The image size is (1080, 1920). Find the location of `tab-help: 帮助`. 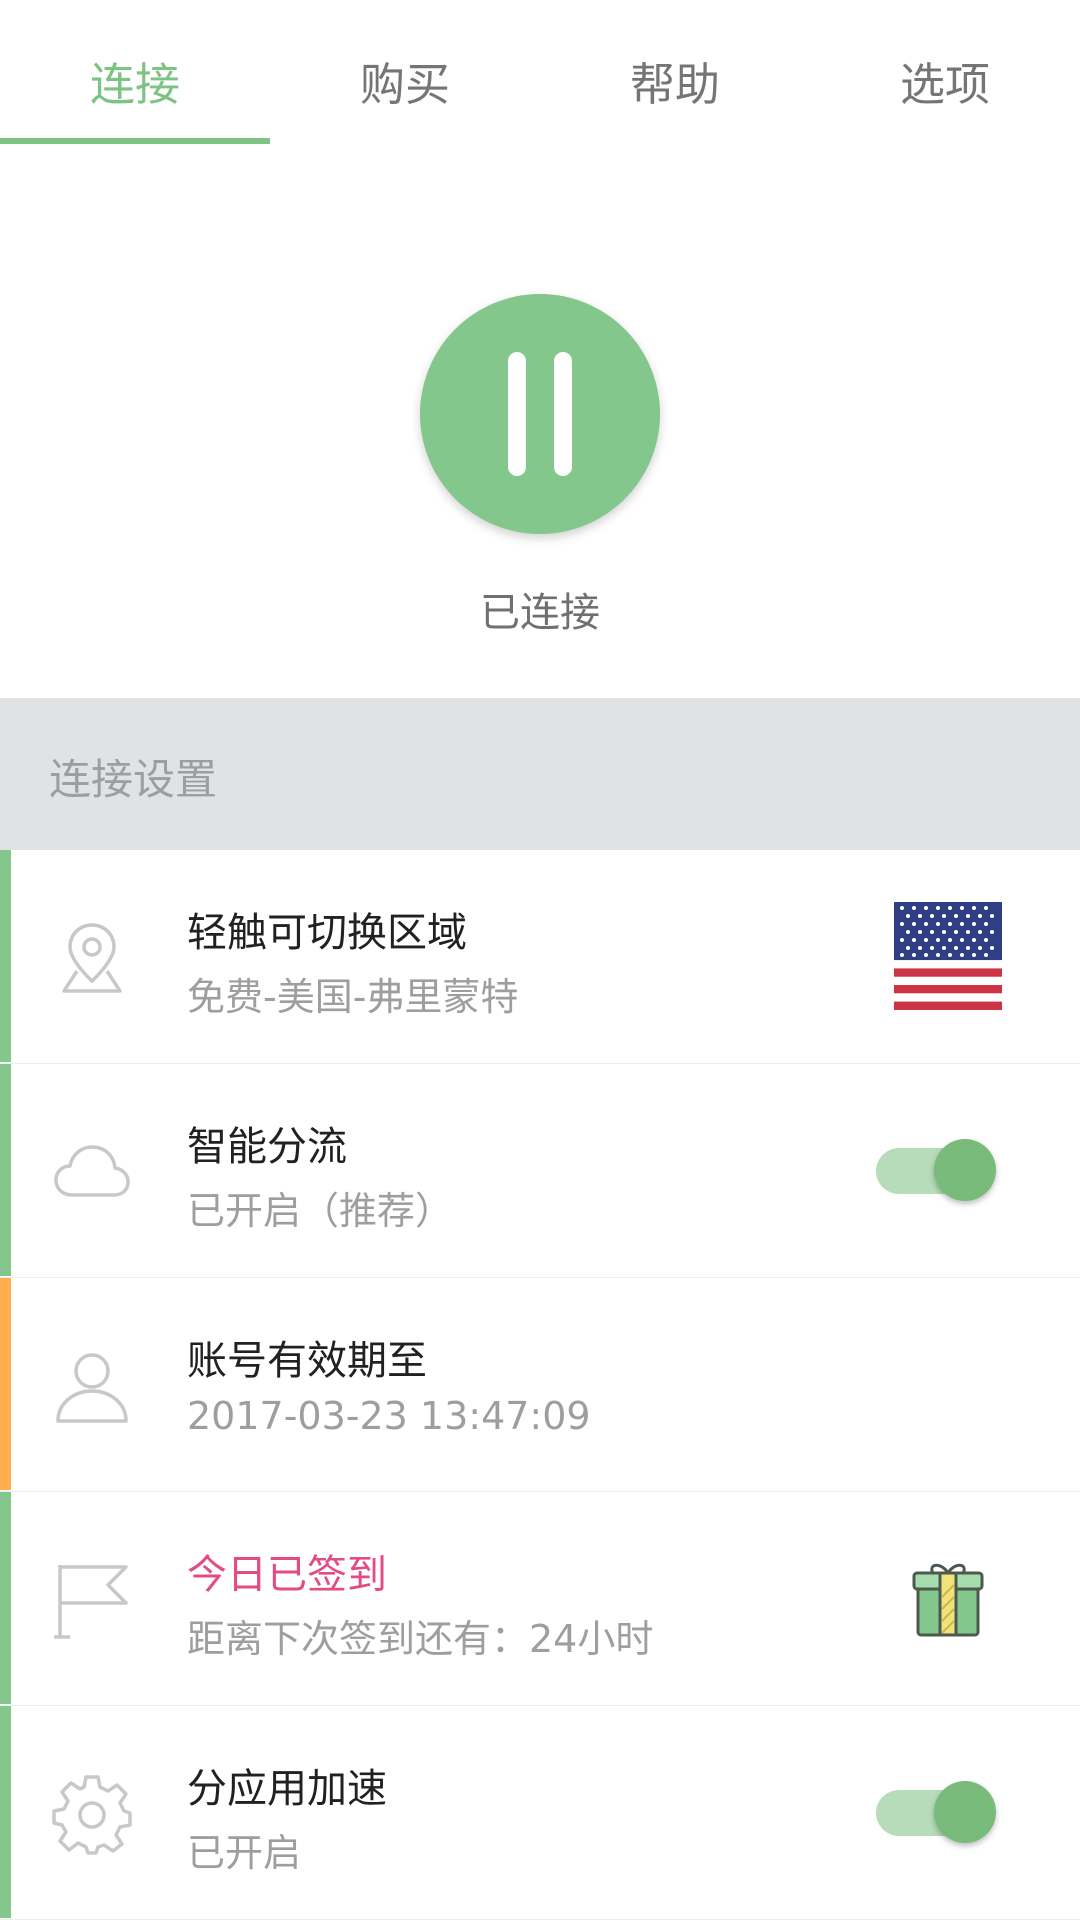

tab-help: 帮助 is located at coordinates (675, 73).